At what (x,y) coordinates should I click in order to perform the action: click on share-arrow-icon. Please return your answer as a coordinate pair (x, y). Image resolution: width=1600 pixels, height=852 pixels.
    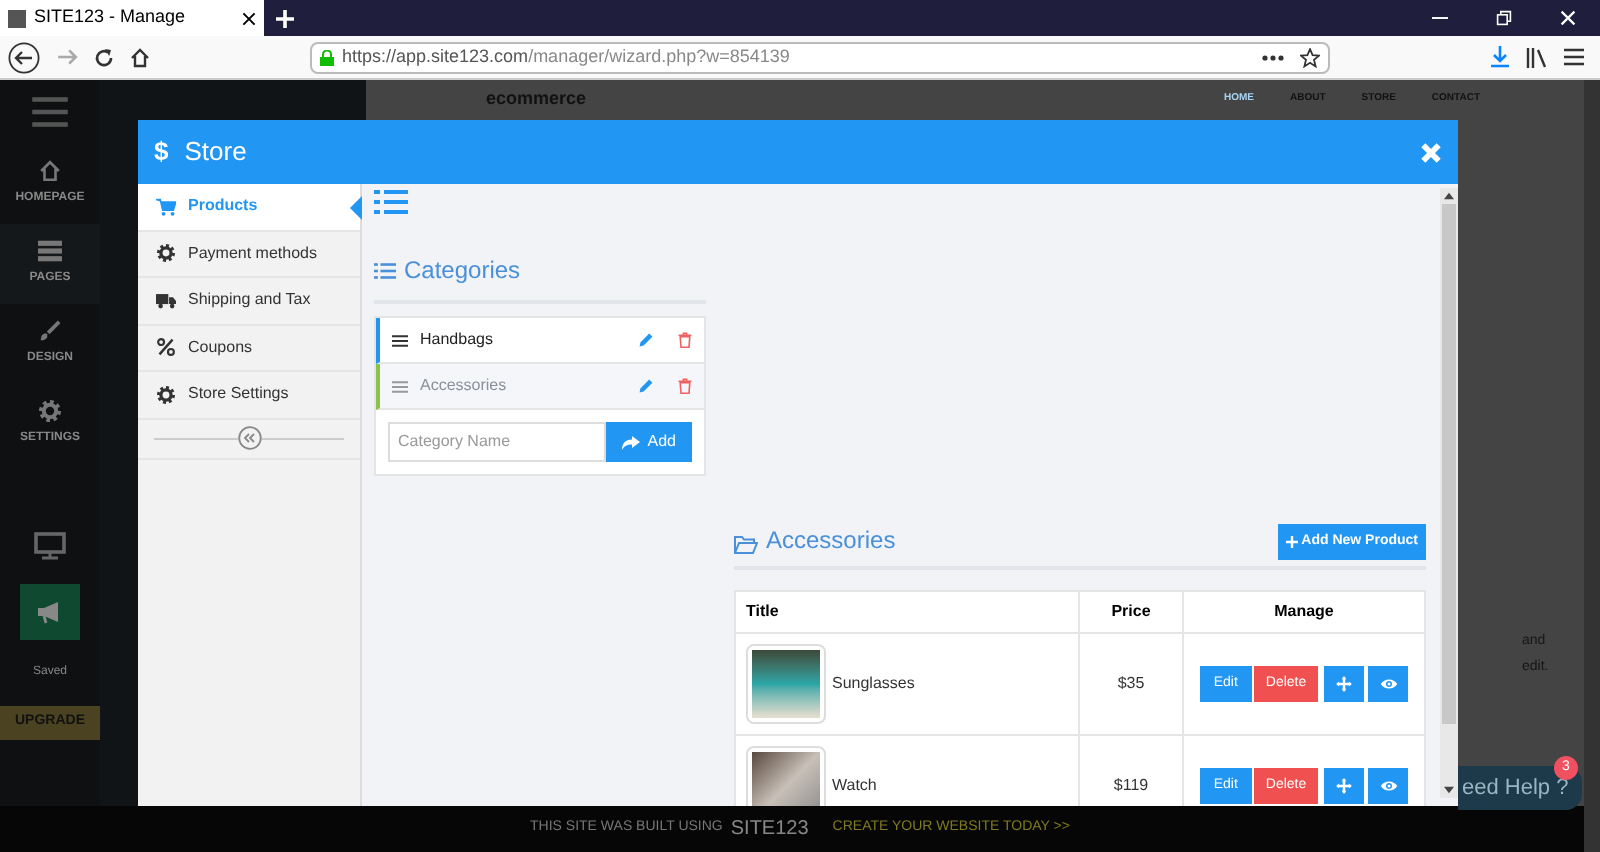
    Looking at the image, I should click on (630, 442).